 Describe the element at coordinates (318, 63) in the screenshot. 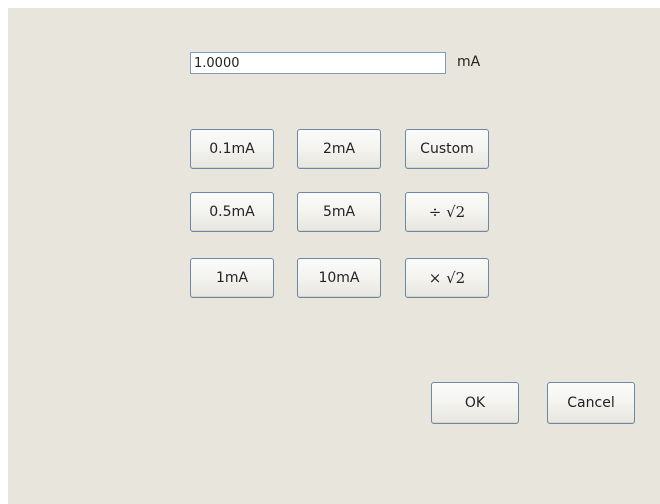

I see `current-value-input` at that location.